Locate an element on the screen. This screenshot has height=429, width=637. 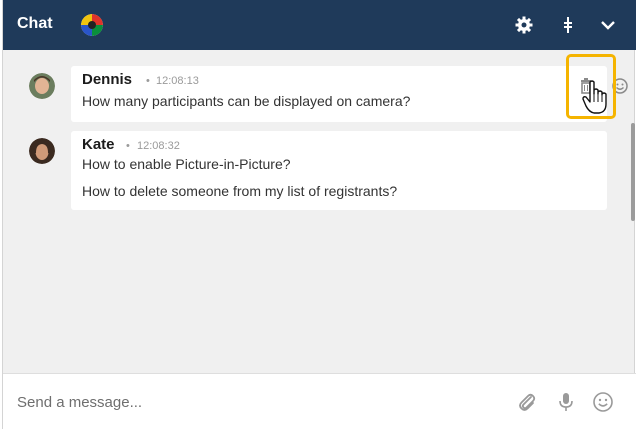
microphone-icon is located at coordinates (566, 402).